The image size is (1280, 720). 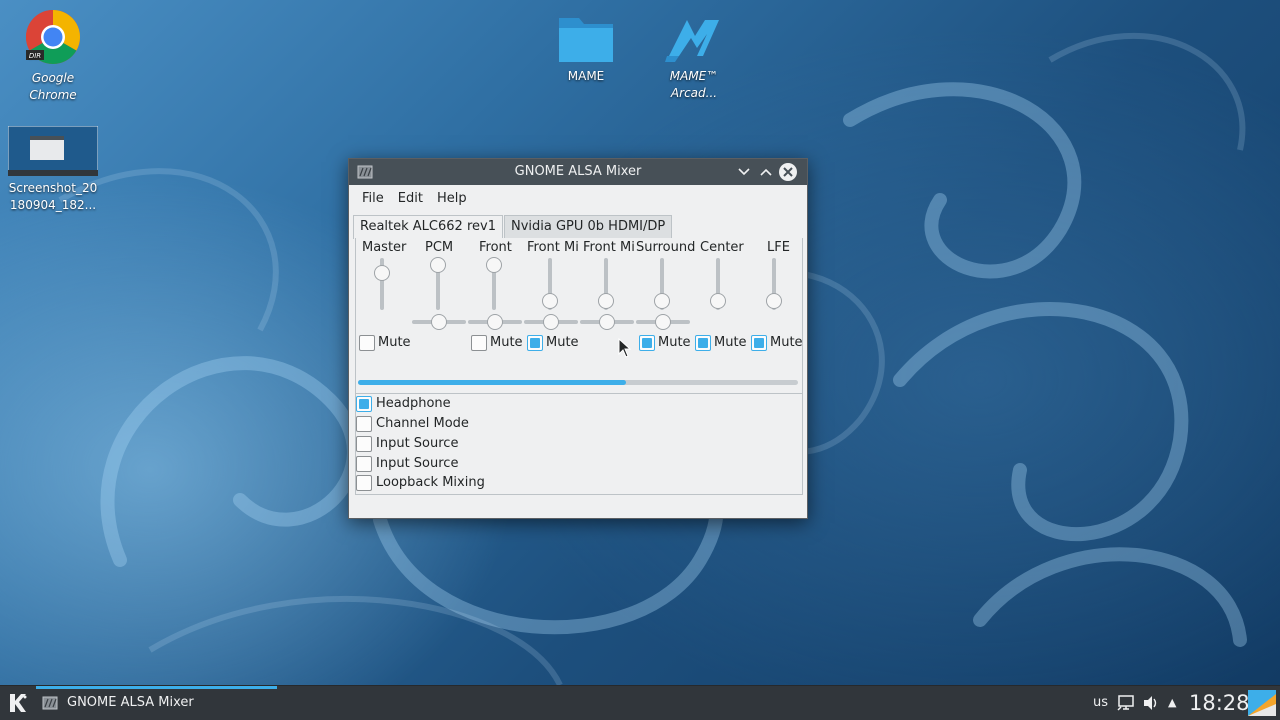 What do you see at coordinates (586, 76) in the screenshot?
I see `desktop-icon-label: MAME` at bounding box center [586, 76].